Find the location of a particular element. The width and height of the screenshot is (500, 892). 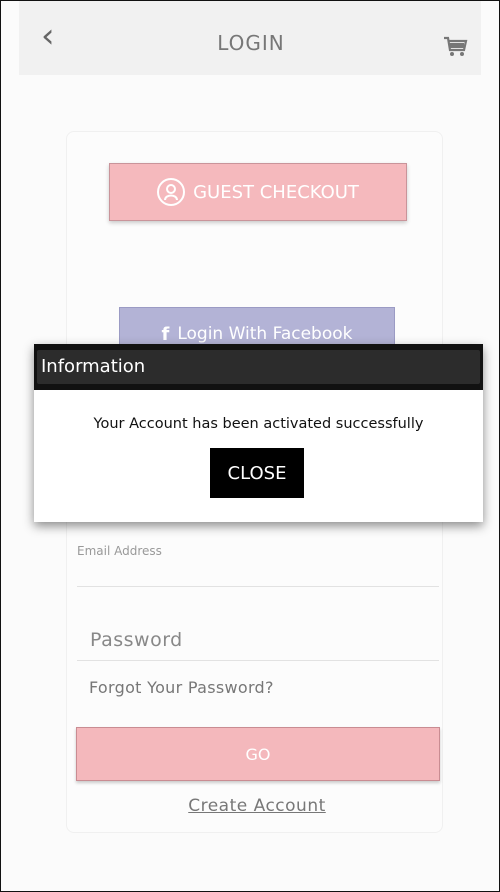

guest-checkout-button: GUEST CHECKOUT is located at coordinates (258, 192).